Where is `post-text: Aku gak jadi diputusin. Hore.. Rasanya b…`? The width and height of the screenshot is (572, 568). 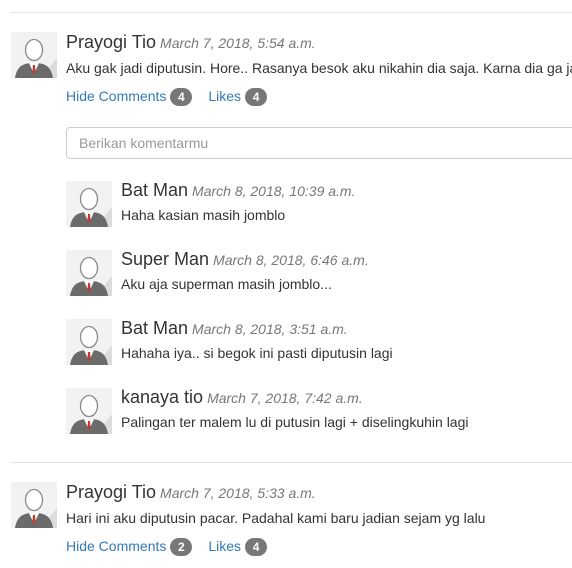 post-text: Aku gak jadi diputusin. Hore.. Rasanya b… is located at coordinates (319, 68).